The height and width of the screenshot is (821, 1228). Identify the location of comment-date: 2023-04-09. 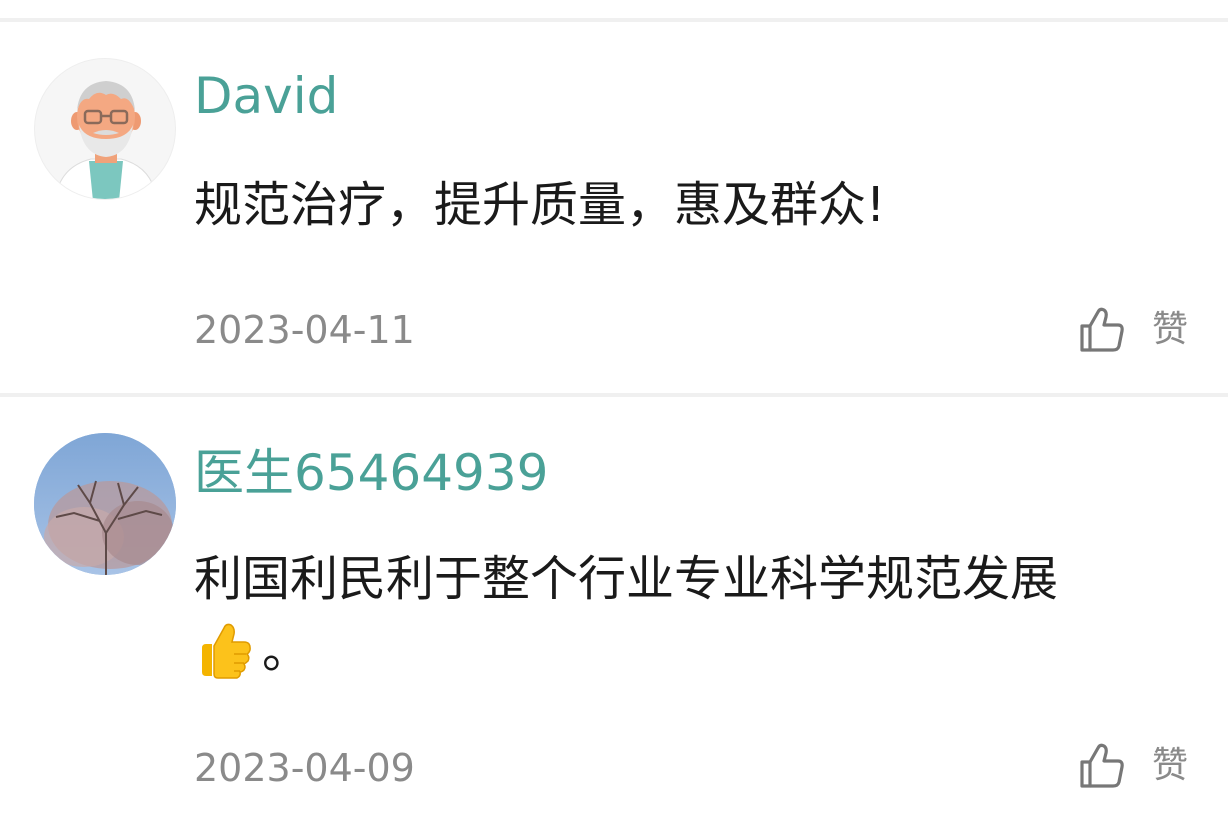
(304, 768).